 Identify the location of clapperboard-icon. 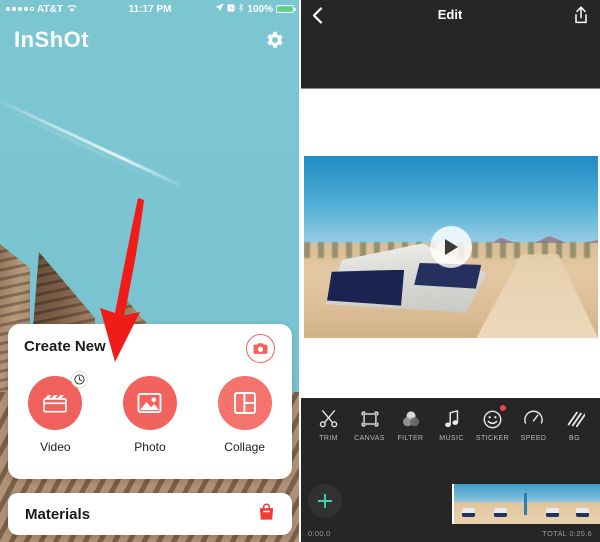
(55, 404).